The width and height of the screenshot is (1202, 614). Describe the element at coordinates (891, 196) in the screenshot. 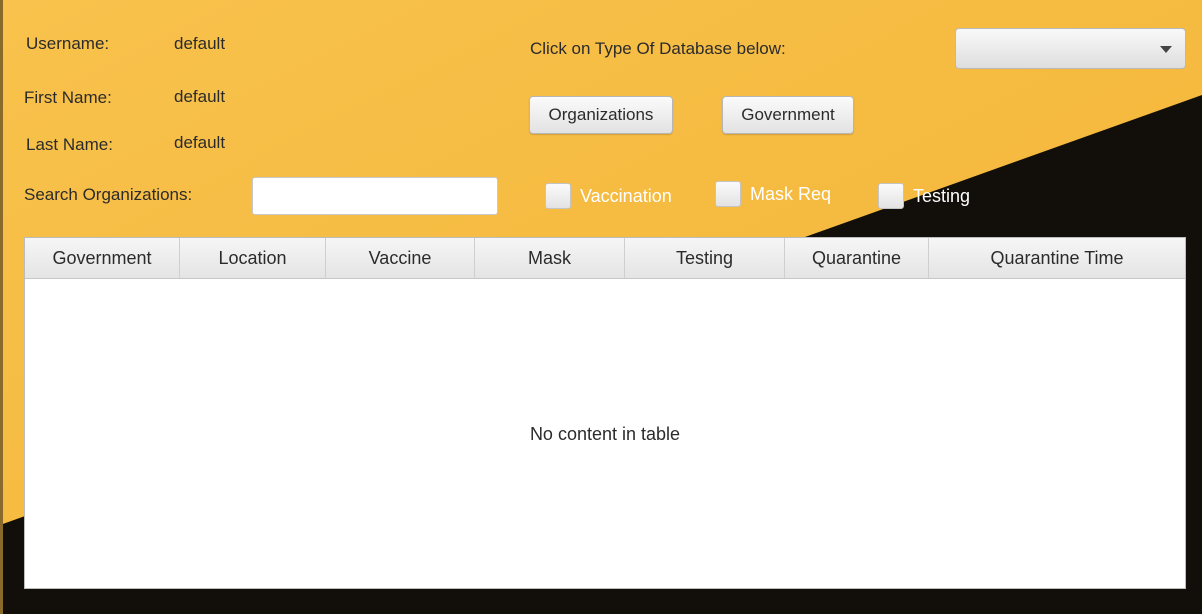

I see `testing-checkbox` at that location.